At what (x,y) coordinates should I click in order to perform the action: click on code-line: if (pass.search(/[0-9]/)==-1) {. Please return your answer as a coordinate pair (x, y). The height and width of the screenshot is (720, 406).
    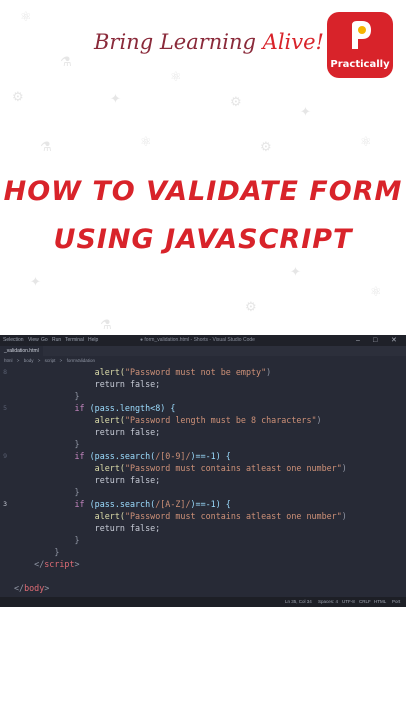
    Looking at the image, I should click on (122, 456).